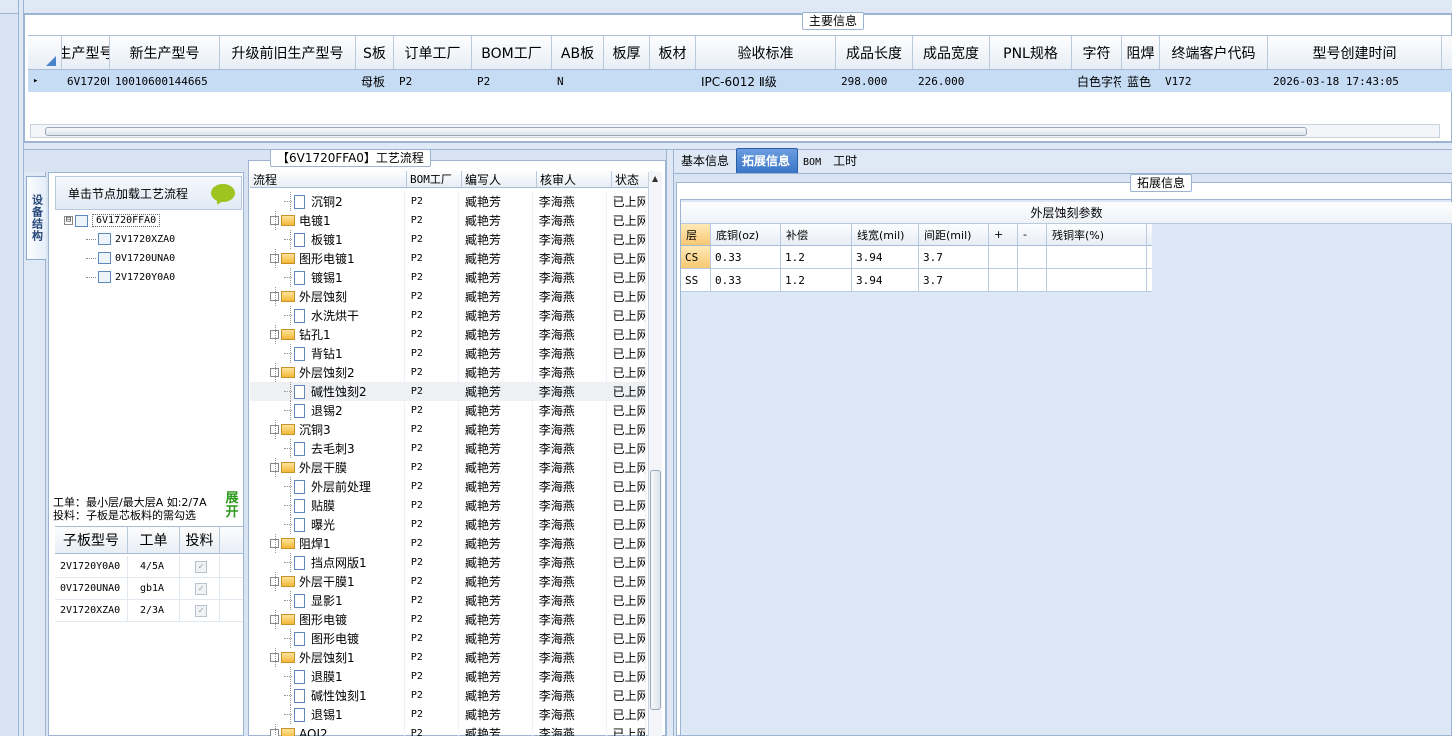 This screenshot has height=736, width=1452. I want to click on etch-column-header: -, so click(1032, 234).